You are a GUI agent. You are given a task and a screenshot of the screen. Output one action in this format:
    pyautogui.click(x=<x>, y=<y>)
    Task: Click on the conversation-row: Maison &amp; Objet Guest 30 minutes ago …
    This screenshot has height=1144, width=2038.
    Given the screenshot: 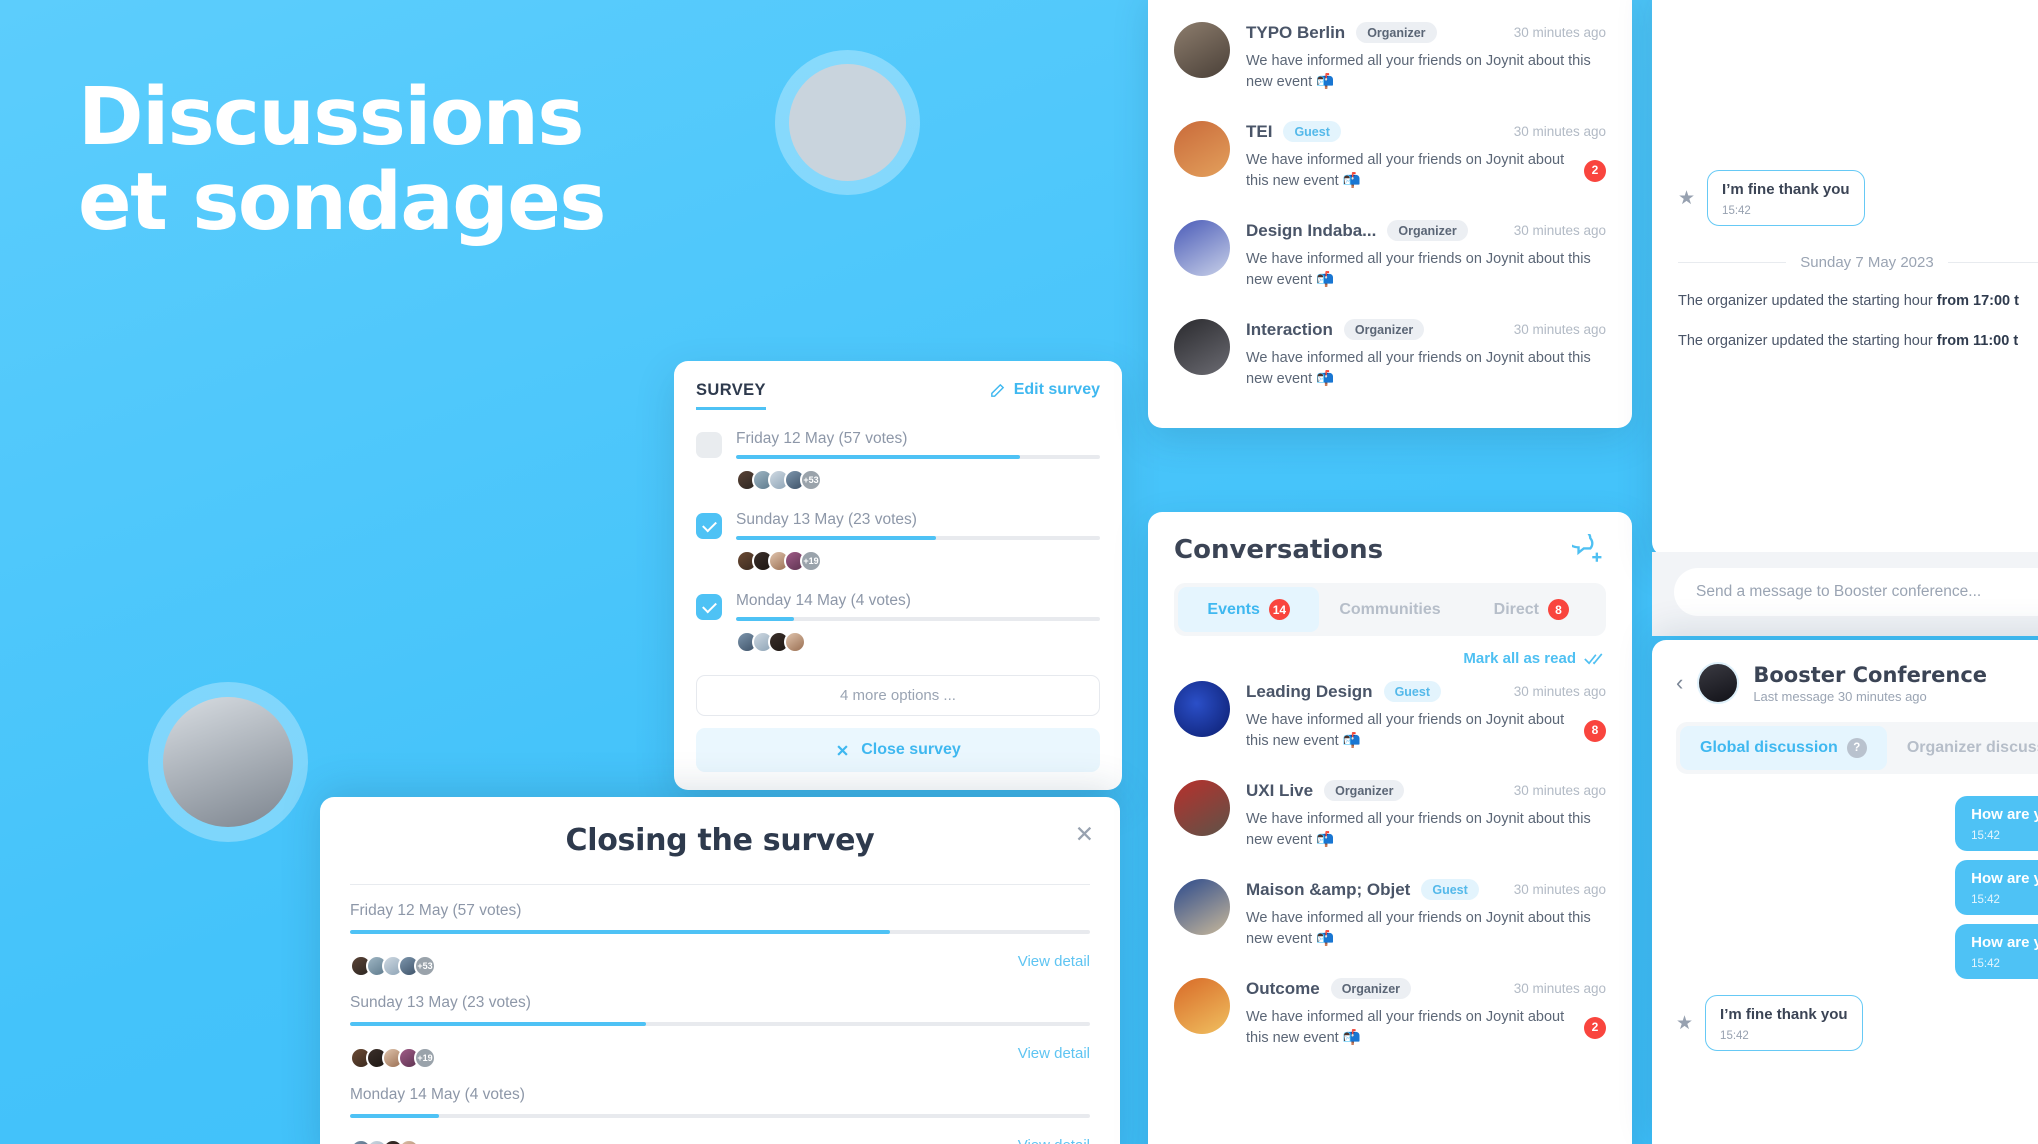 What is the action you would take?
    pyautogui.click(x=1390, y=914)
    